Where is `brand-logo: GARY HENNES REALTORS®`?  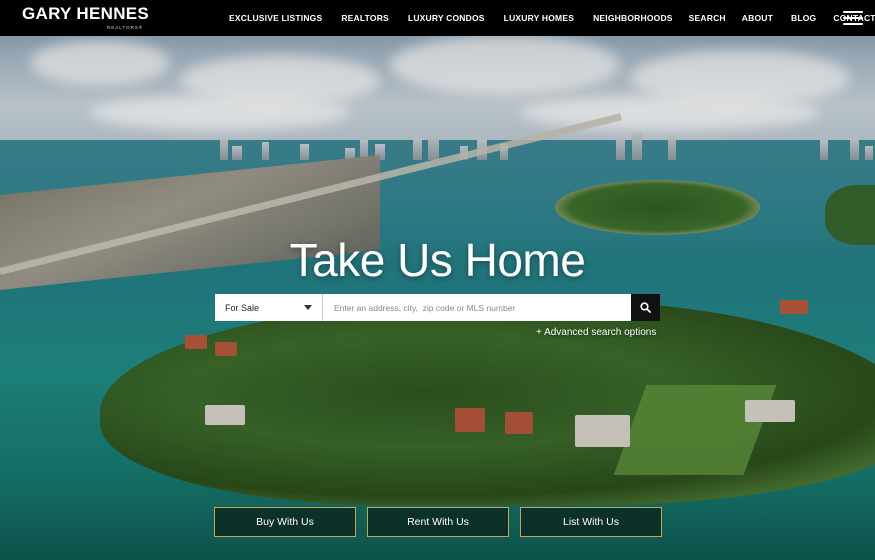 brand-logo: GARY HENNES REALTORS® is located at coordinates (86, 17).